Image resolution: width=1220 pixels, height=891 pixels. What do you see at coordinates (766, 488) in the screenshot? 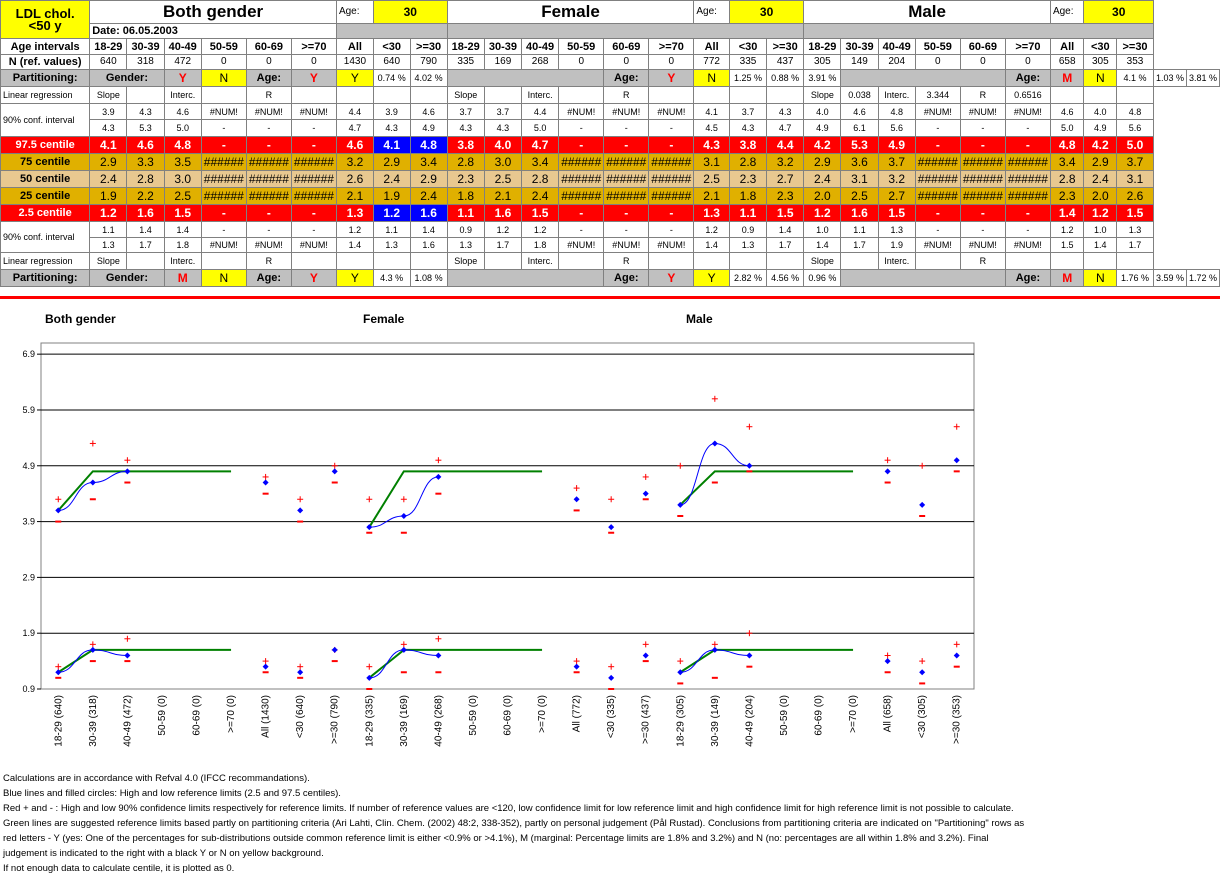
I see `suggested-limit-line` at bounding box center [766, 488].